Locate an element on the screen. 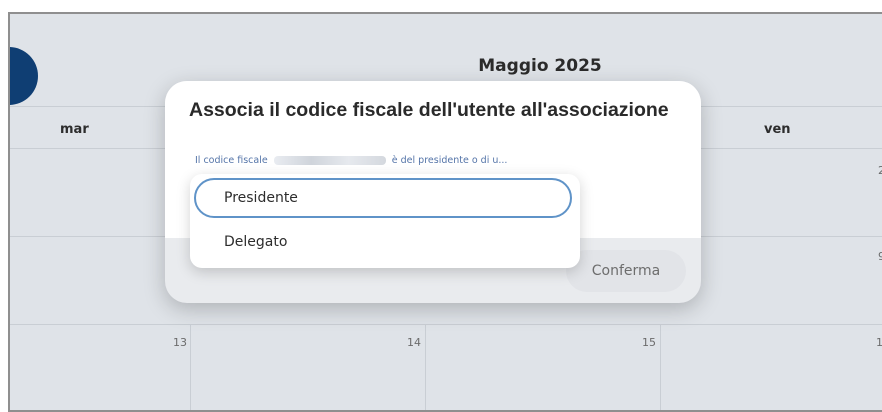 This screenshot has width=882, height=412. subtitle-prefix: Il codice fiscale is located at coordinates (231, 160).